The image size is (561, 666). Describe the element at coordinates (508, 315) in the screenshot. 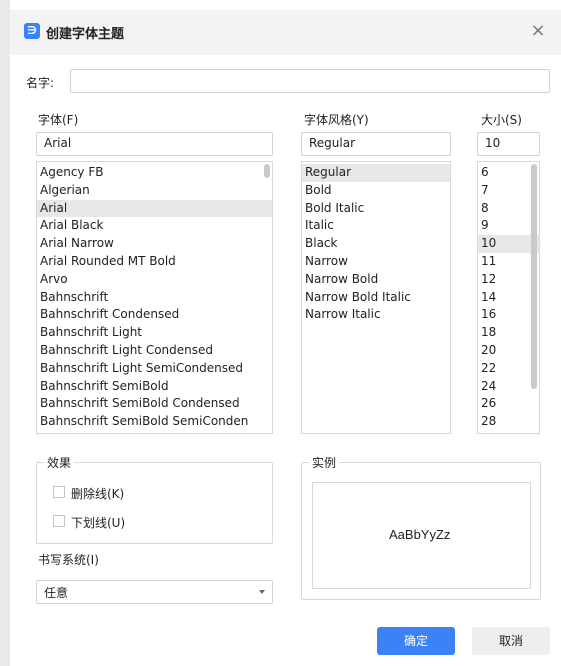

I see `size-list-item: 16` at that location.